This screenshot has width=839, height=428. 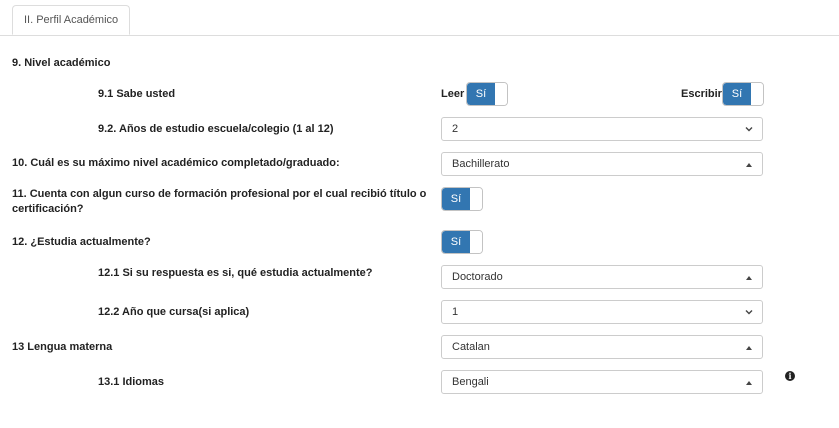 I want to click on idiomas-value: Bengali, so click(x=470, y=382).